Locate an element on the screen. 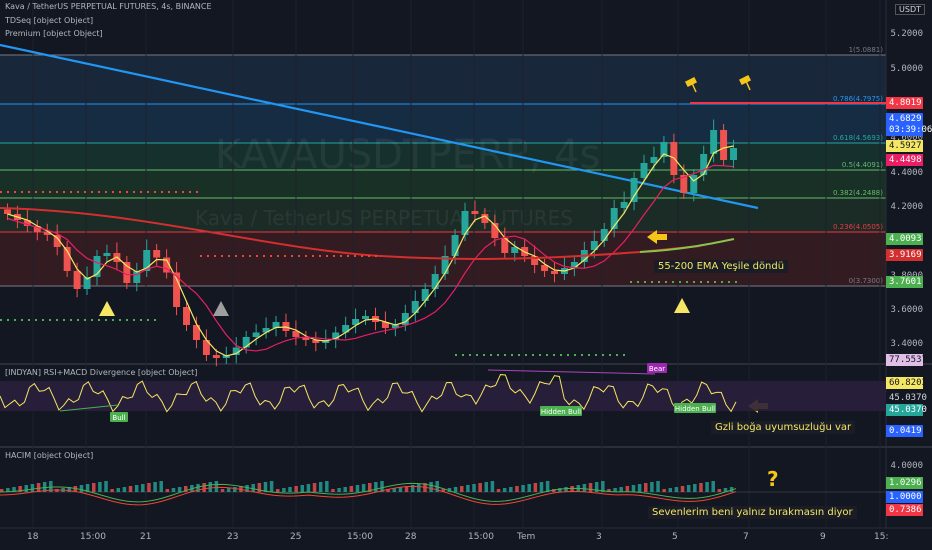 This screenshot has height=550, width=932. question-mark: ? is located at coordinates (773, 479).